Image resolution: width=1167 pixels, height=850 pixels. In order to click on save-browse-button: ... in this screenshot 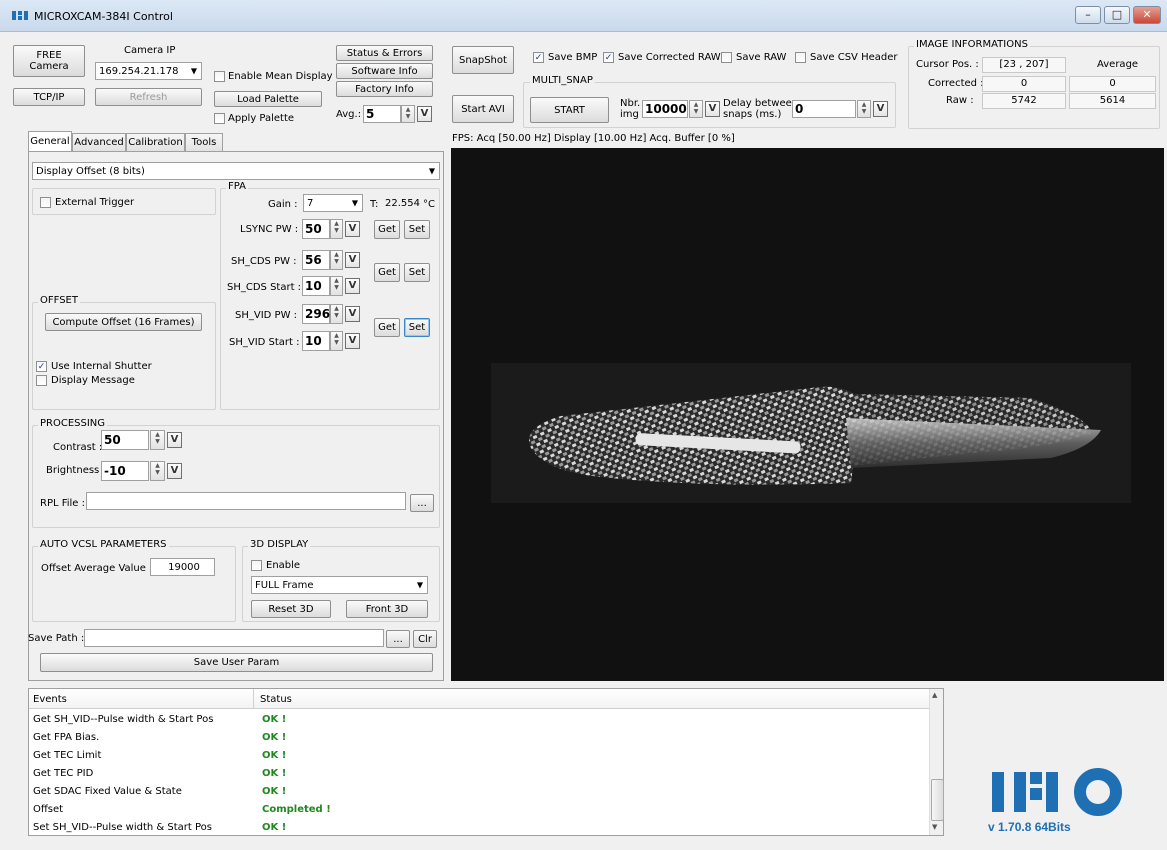, I will do `click(398, 639)`.